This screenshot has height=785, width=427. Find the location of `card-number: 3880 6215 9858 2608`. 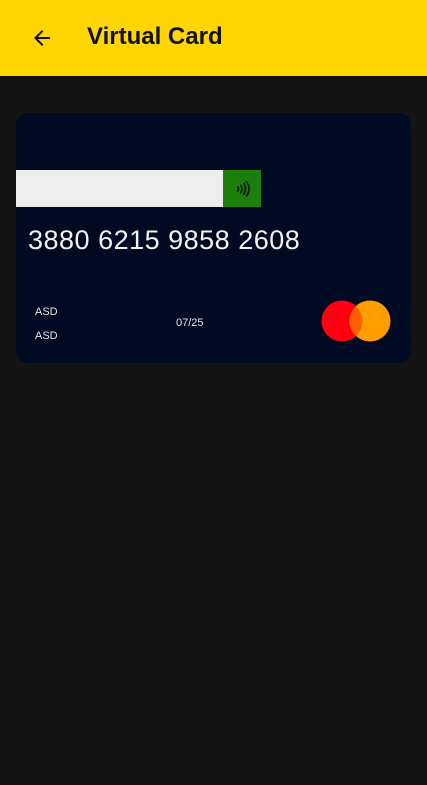

card-number: 3880 6215 9858 2608 is located at coordinates (164, 240).